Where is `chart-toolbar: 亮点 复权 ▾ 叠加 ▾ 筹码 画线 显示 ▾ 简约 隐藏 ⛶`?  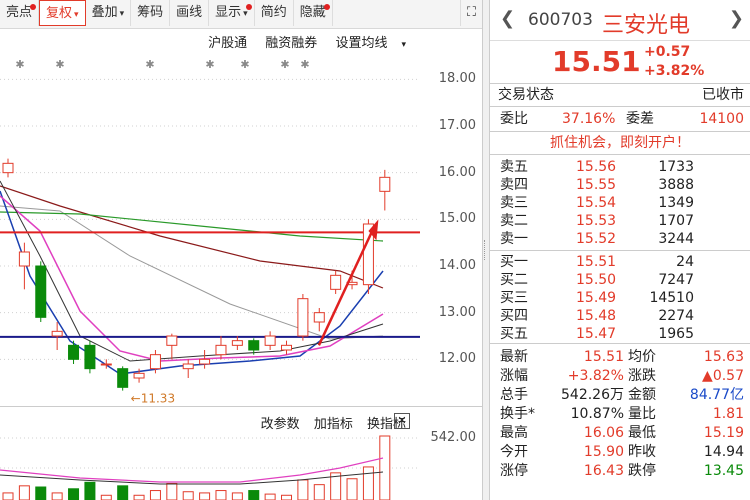
chart-toolbar: 亮点 复权 ▾ 叠加 ▾ 筹码 画线 显示 ▾ 简约 隐藏 ⛶ is located at coordinates (241, 14).